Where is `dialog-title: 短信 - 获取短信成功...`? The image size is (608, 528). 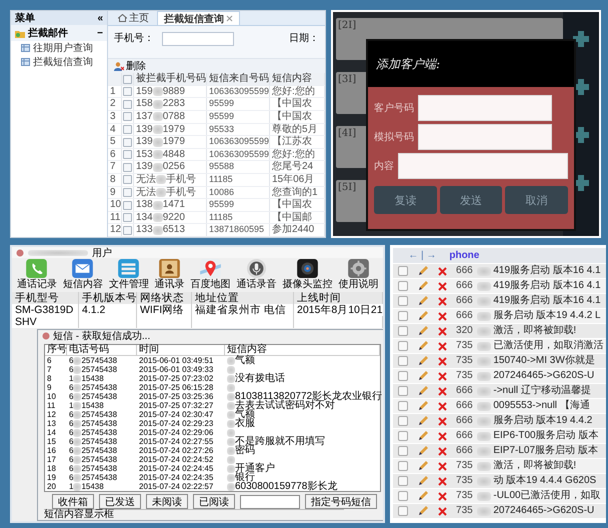 dialog-title: 短信 - 获取短信成功... is located at coordinates (101, 336).